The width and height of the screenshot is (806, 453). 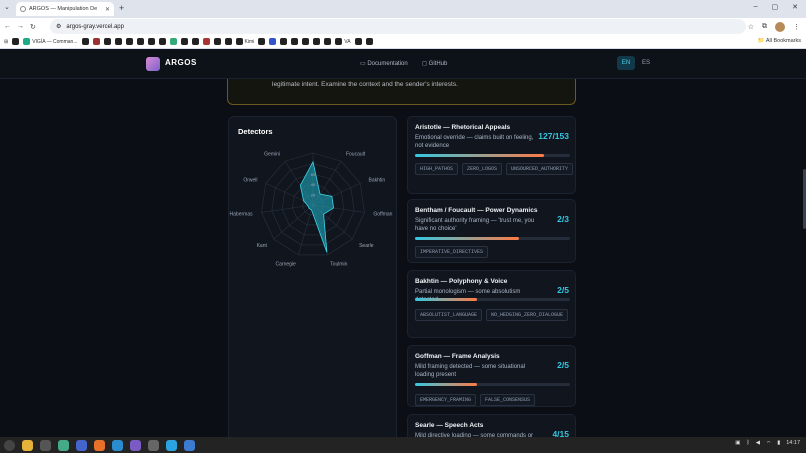 What do you see at coordinates (262, 246) in the screenshot?
I see `radar-axis-label: Kant` at bounding box center [262, 246].